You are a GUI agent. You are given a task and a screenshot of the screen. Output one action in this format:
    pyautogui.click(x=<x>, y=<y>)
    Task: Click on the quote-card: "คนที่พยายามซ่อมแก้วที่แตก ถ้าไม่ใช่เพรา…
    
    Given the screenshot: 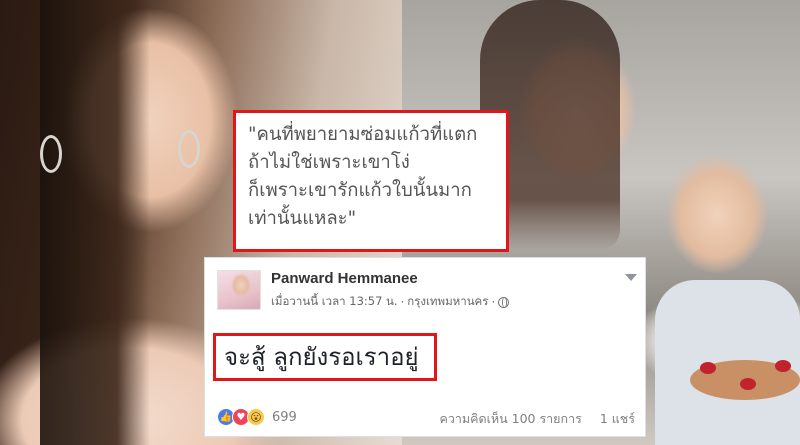 What is the action you would take?
    pyautogui.click(x=371, y=181)
    